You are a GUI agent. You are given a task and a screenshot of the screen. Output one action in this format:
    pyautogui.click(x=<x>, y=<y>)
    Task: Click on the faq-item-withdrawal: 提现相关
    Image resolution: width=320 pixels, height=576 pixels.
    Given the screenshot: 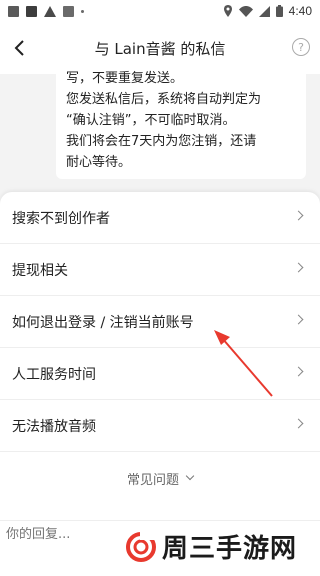 What is the action you would take?
    pyautogui.click(x=160, y=270)
    